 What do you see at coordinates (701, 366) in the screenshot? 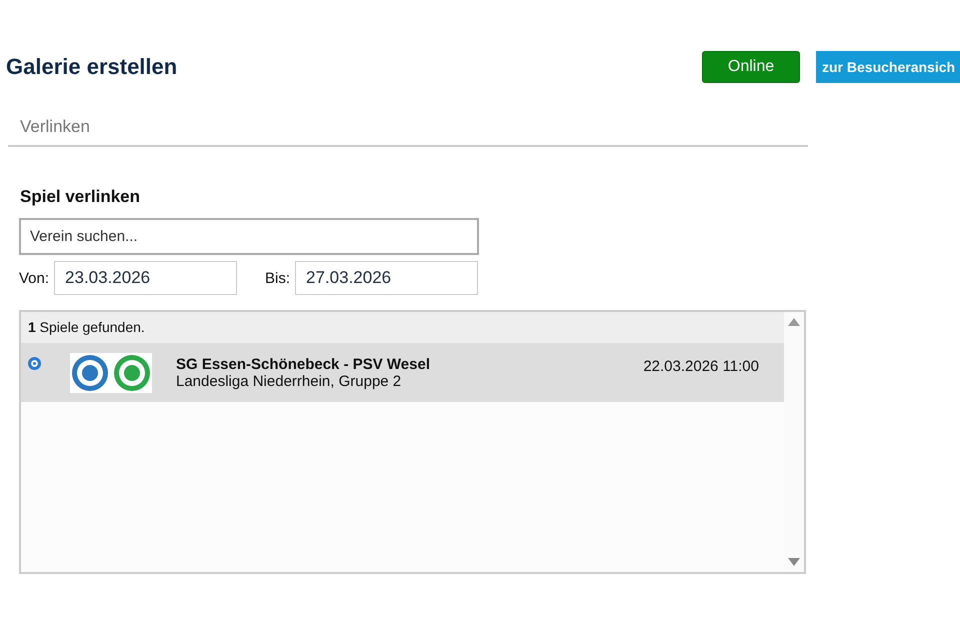
I see `game-datetime: 22.03.2026 11:00` at bounding box center [701, 366].